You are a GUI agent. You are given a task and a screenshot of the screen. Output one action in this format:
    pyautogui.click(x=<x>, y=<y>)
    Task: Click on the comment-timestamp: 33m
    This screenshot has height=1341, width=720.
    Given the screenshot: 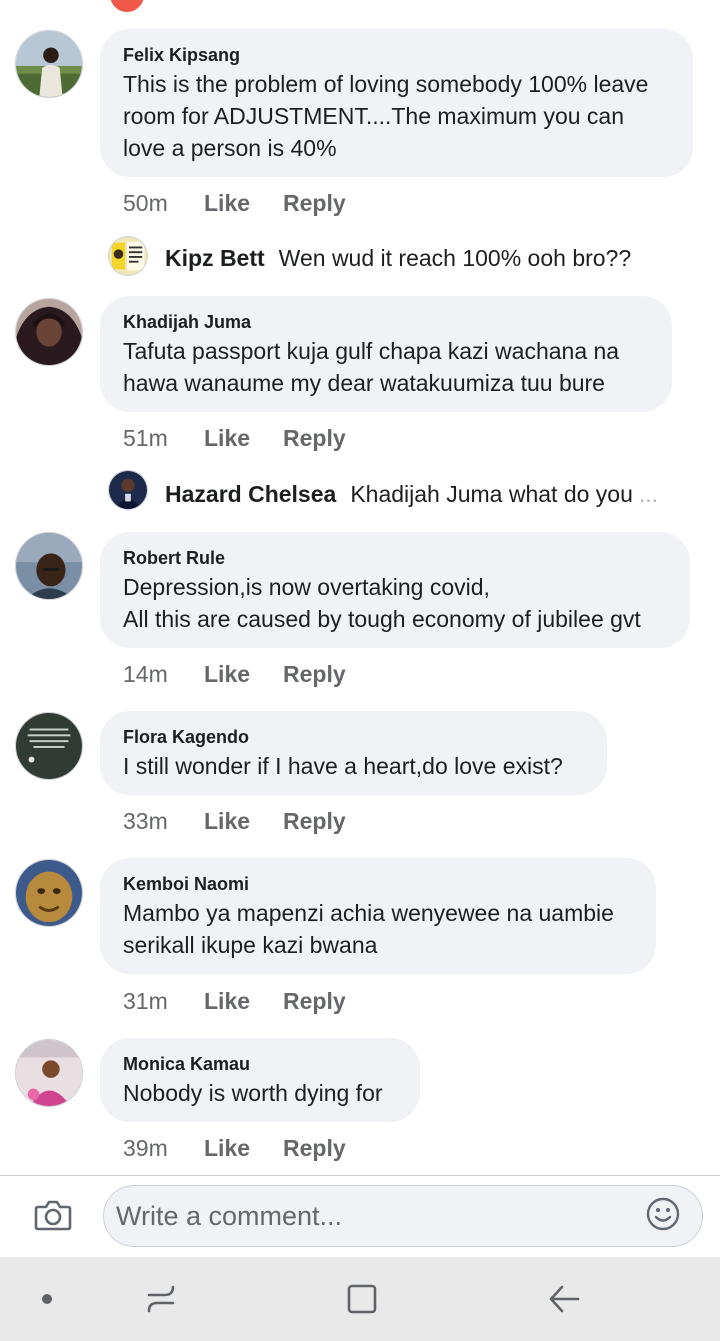 What is the action you would take?
    pyautogui.click(x=145, y=821)
    